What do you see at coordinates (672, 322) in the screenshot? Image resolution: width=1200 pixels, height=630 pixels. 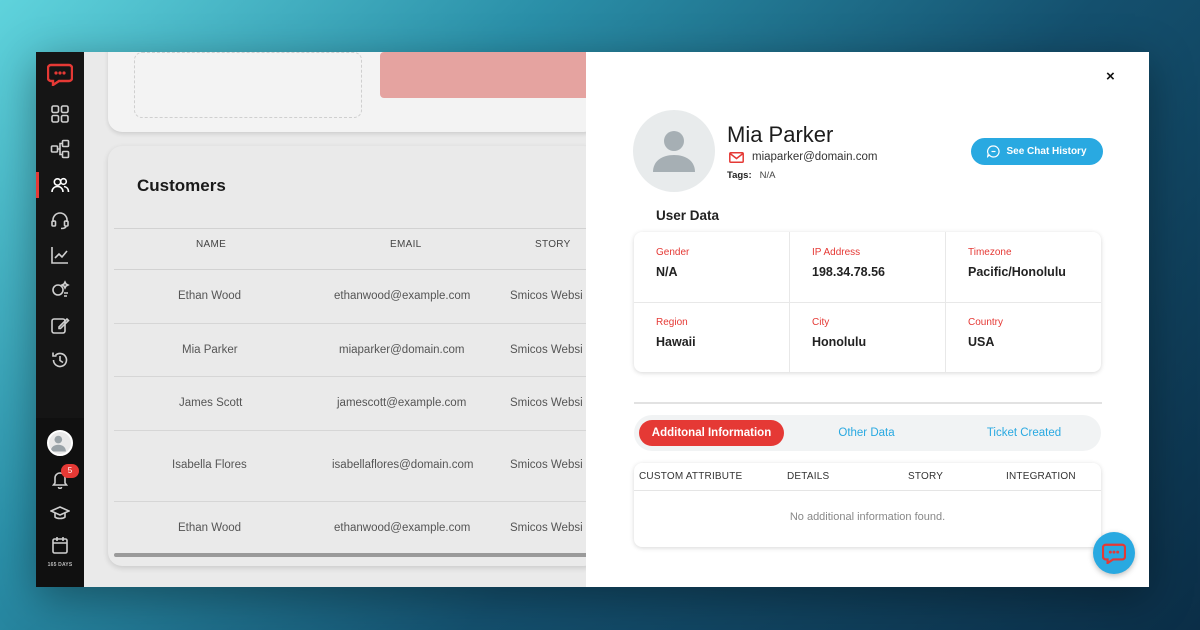 I see `field-label: Region` at bounding box center [672, 322].